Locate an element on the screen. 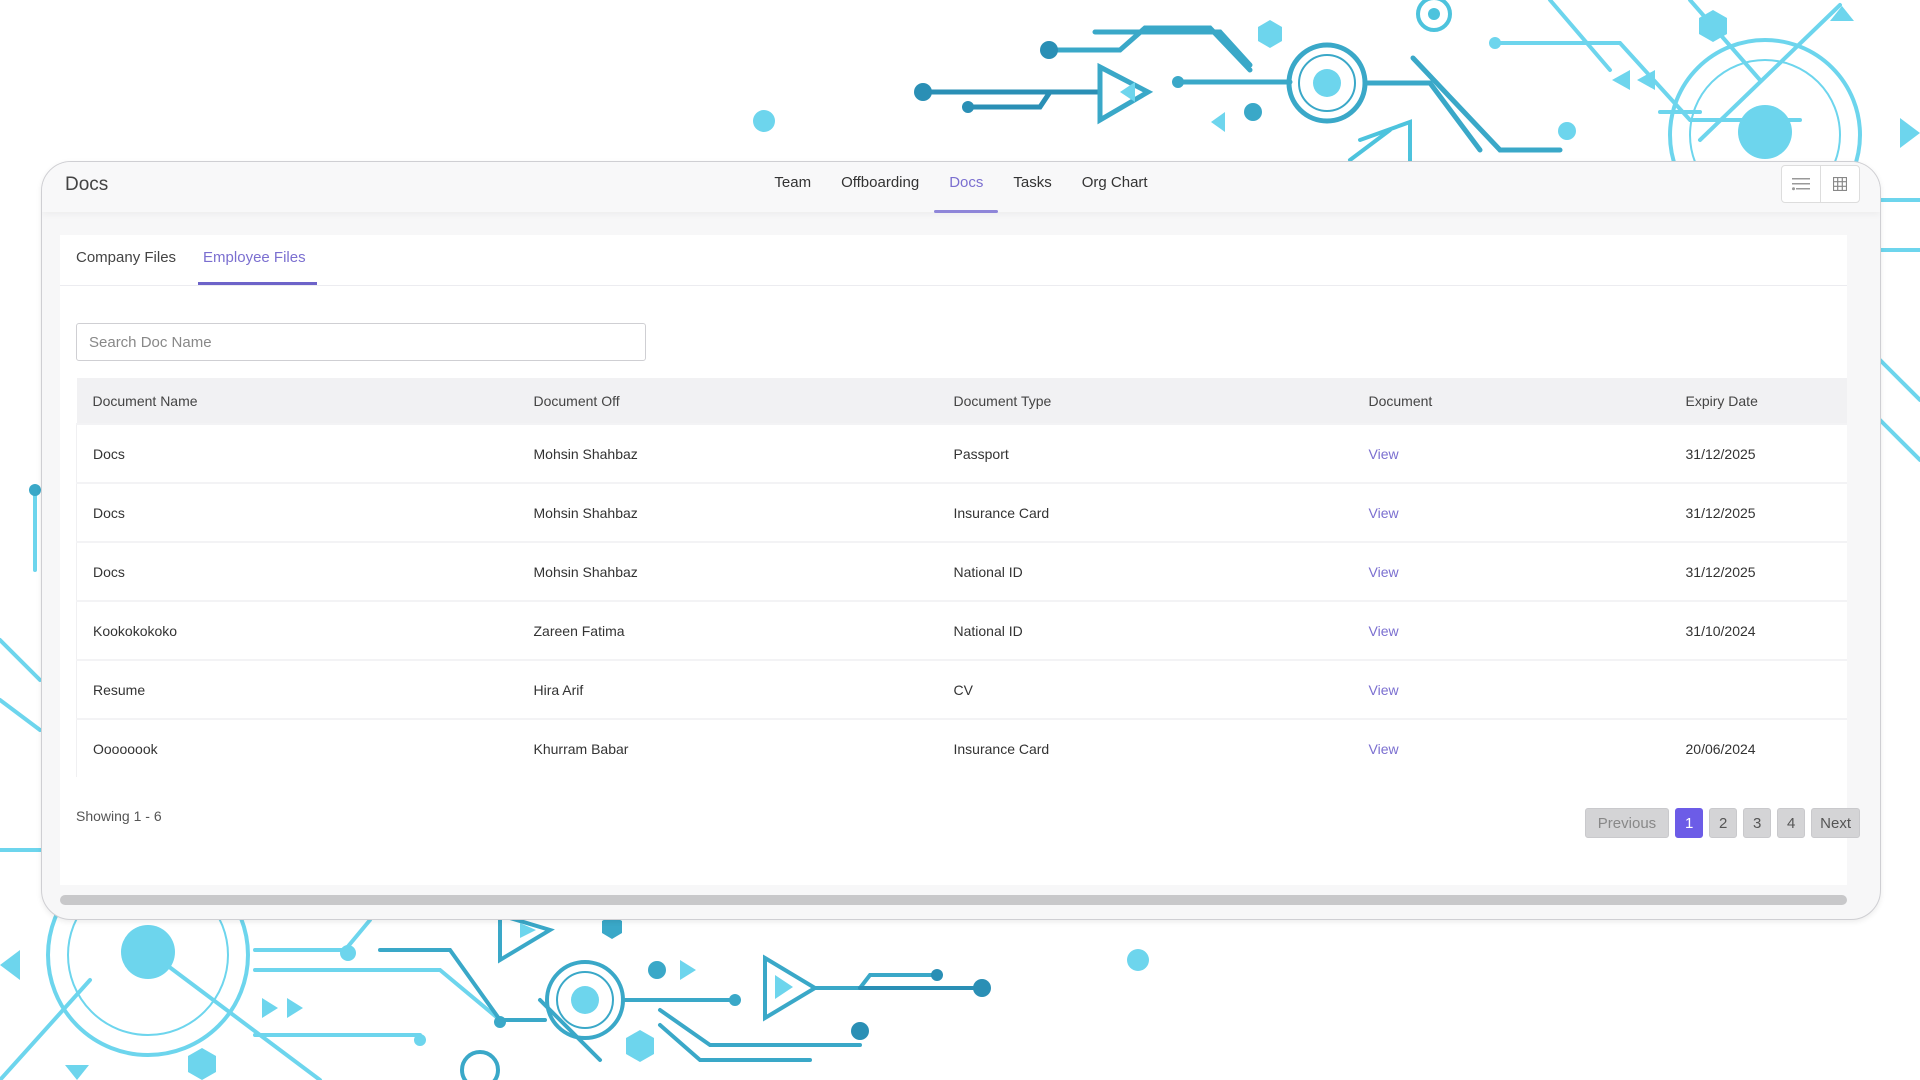  cell-document-name: Kookokokoko is located at coordinates (297, 630).